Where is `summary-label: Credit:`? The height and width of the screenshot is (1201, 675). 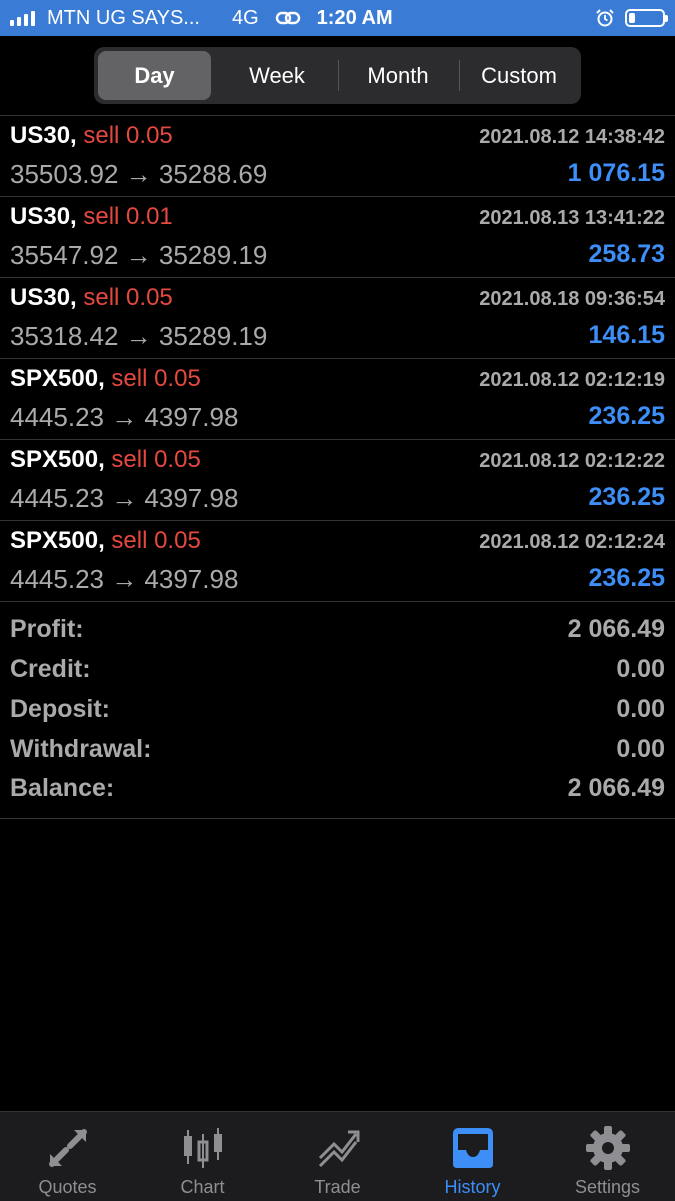 summary-label: Credit: is located at coordinates (50, 669).